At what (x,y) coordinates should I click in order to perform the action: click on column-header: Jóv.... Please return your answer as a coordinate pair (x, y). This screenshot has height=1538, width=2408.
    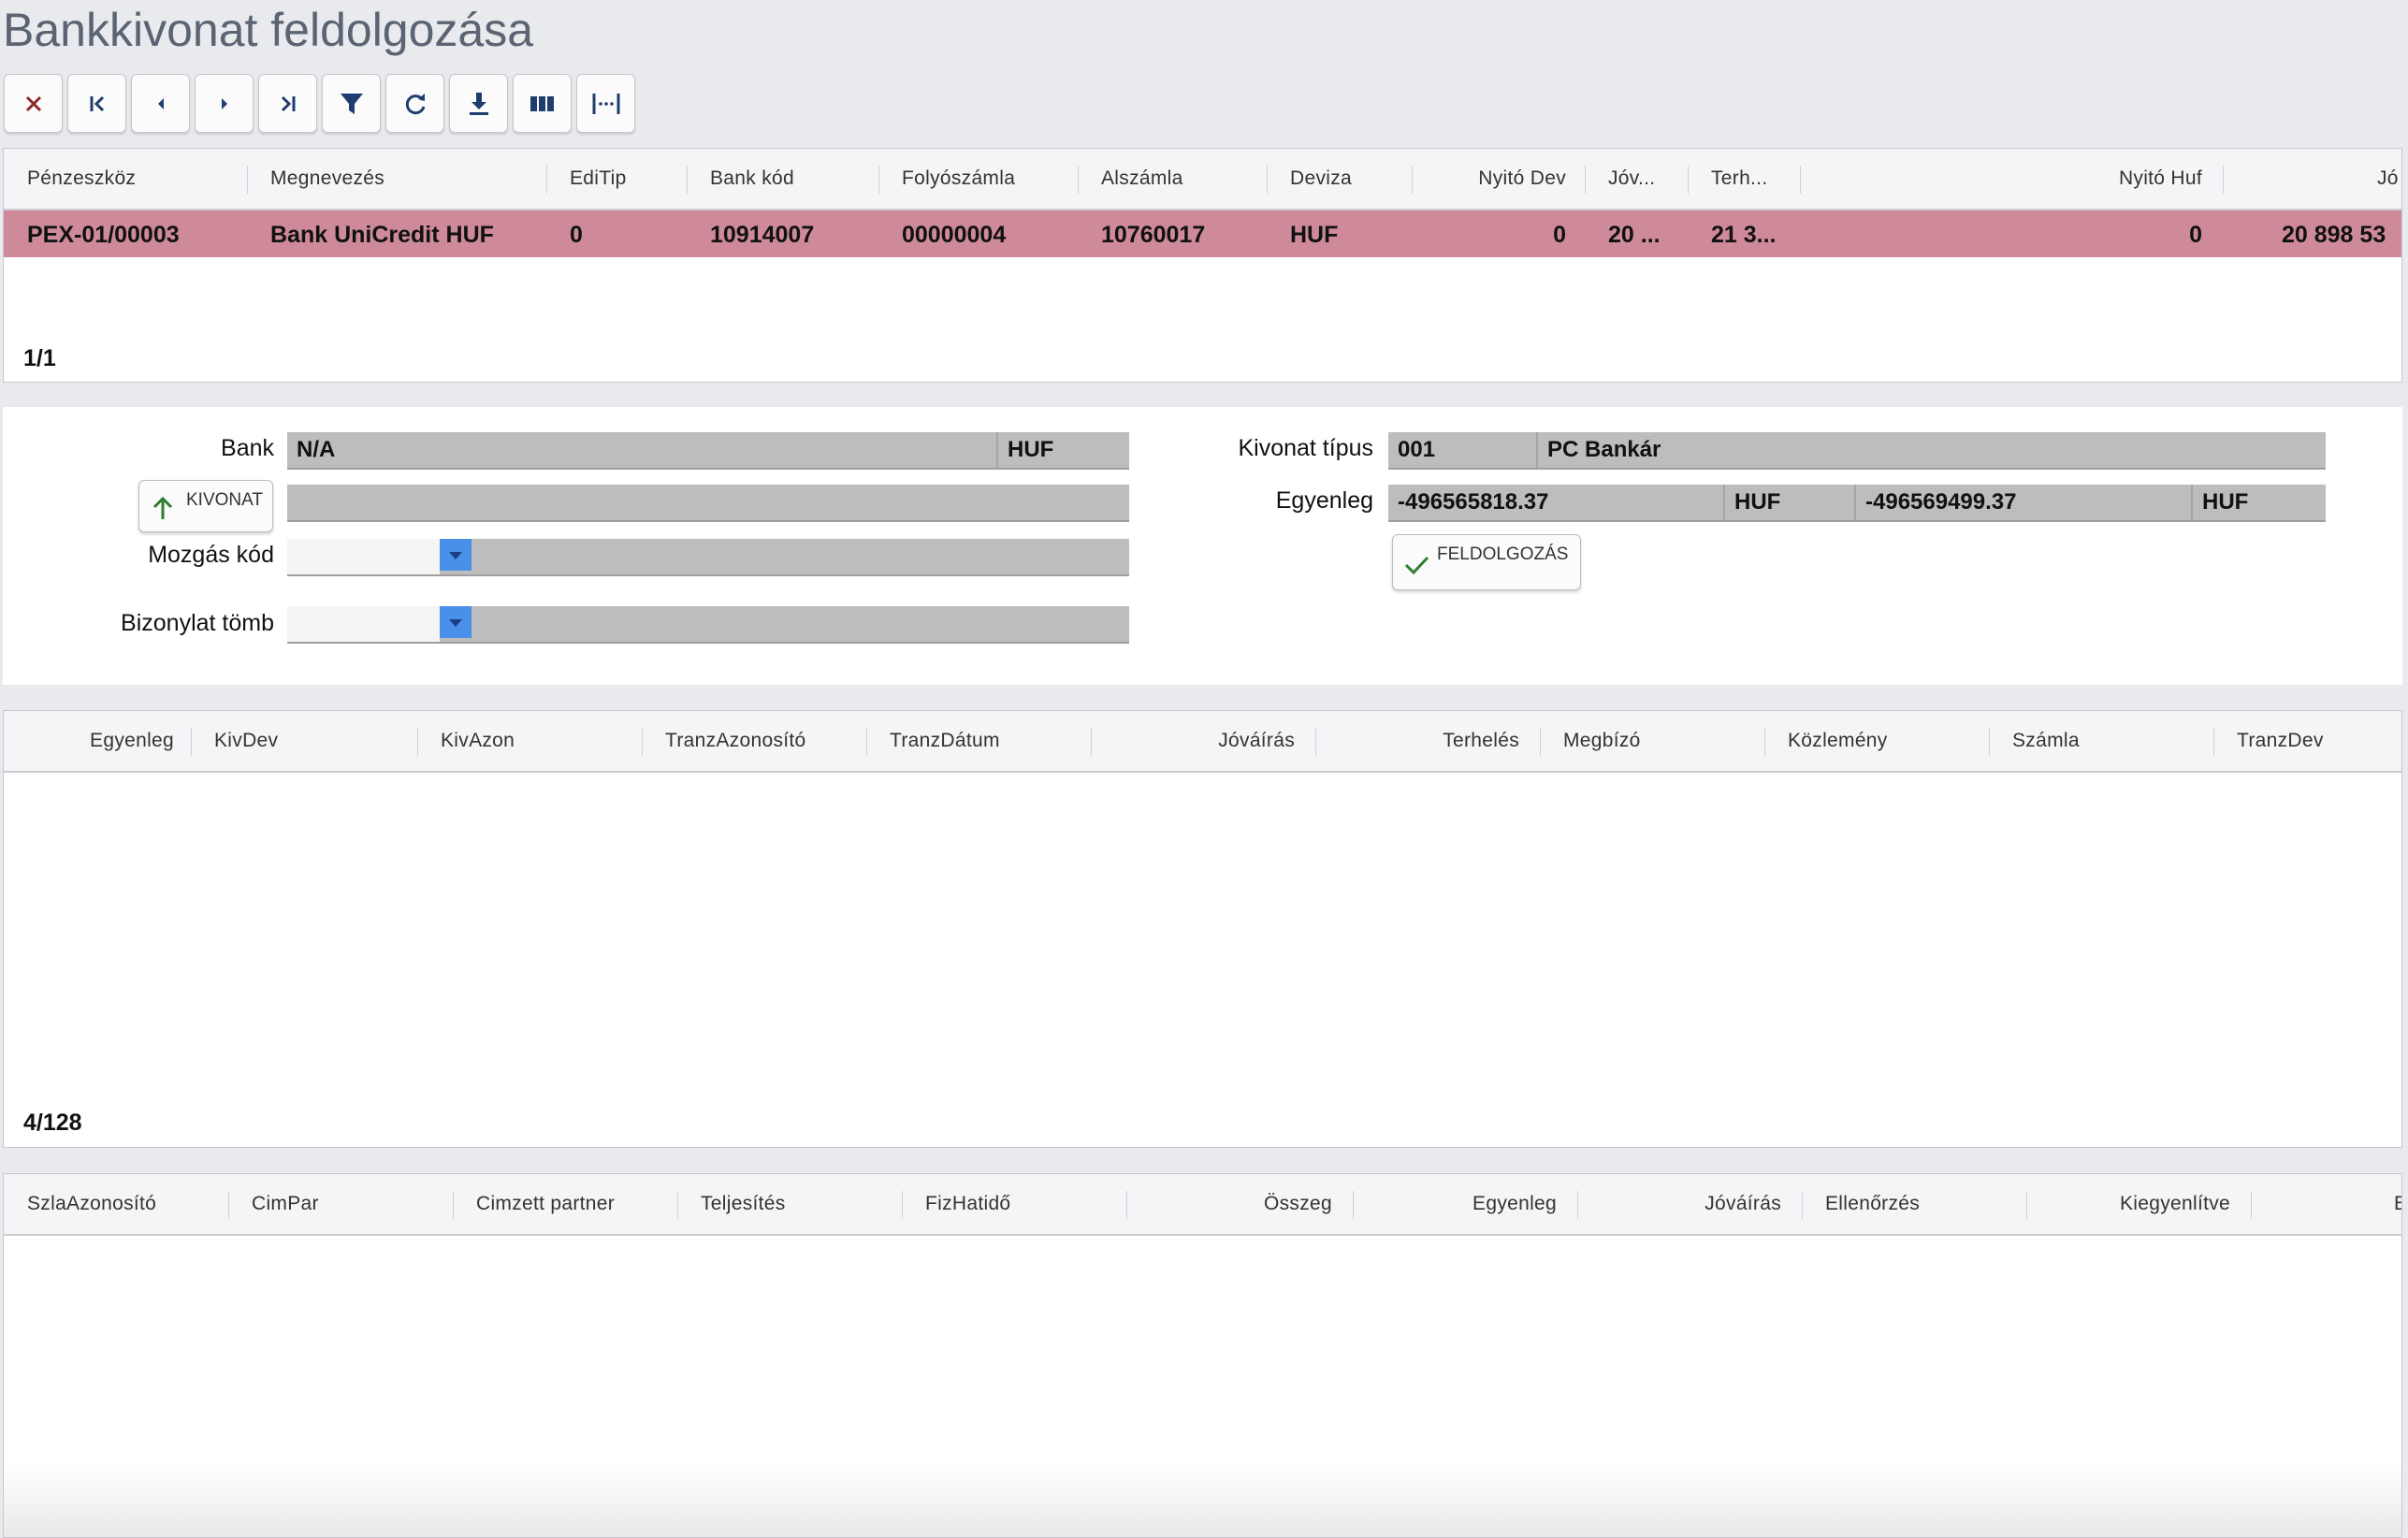
    Looking at the image, I should click on (1643, 179).